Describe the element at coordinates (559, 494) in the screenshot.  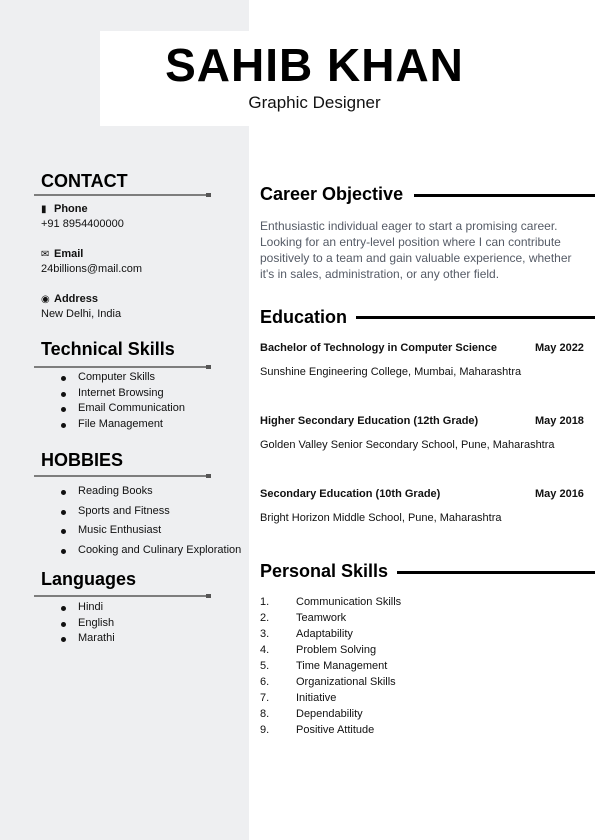
I see `education-date: May 2016` at that location.